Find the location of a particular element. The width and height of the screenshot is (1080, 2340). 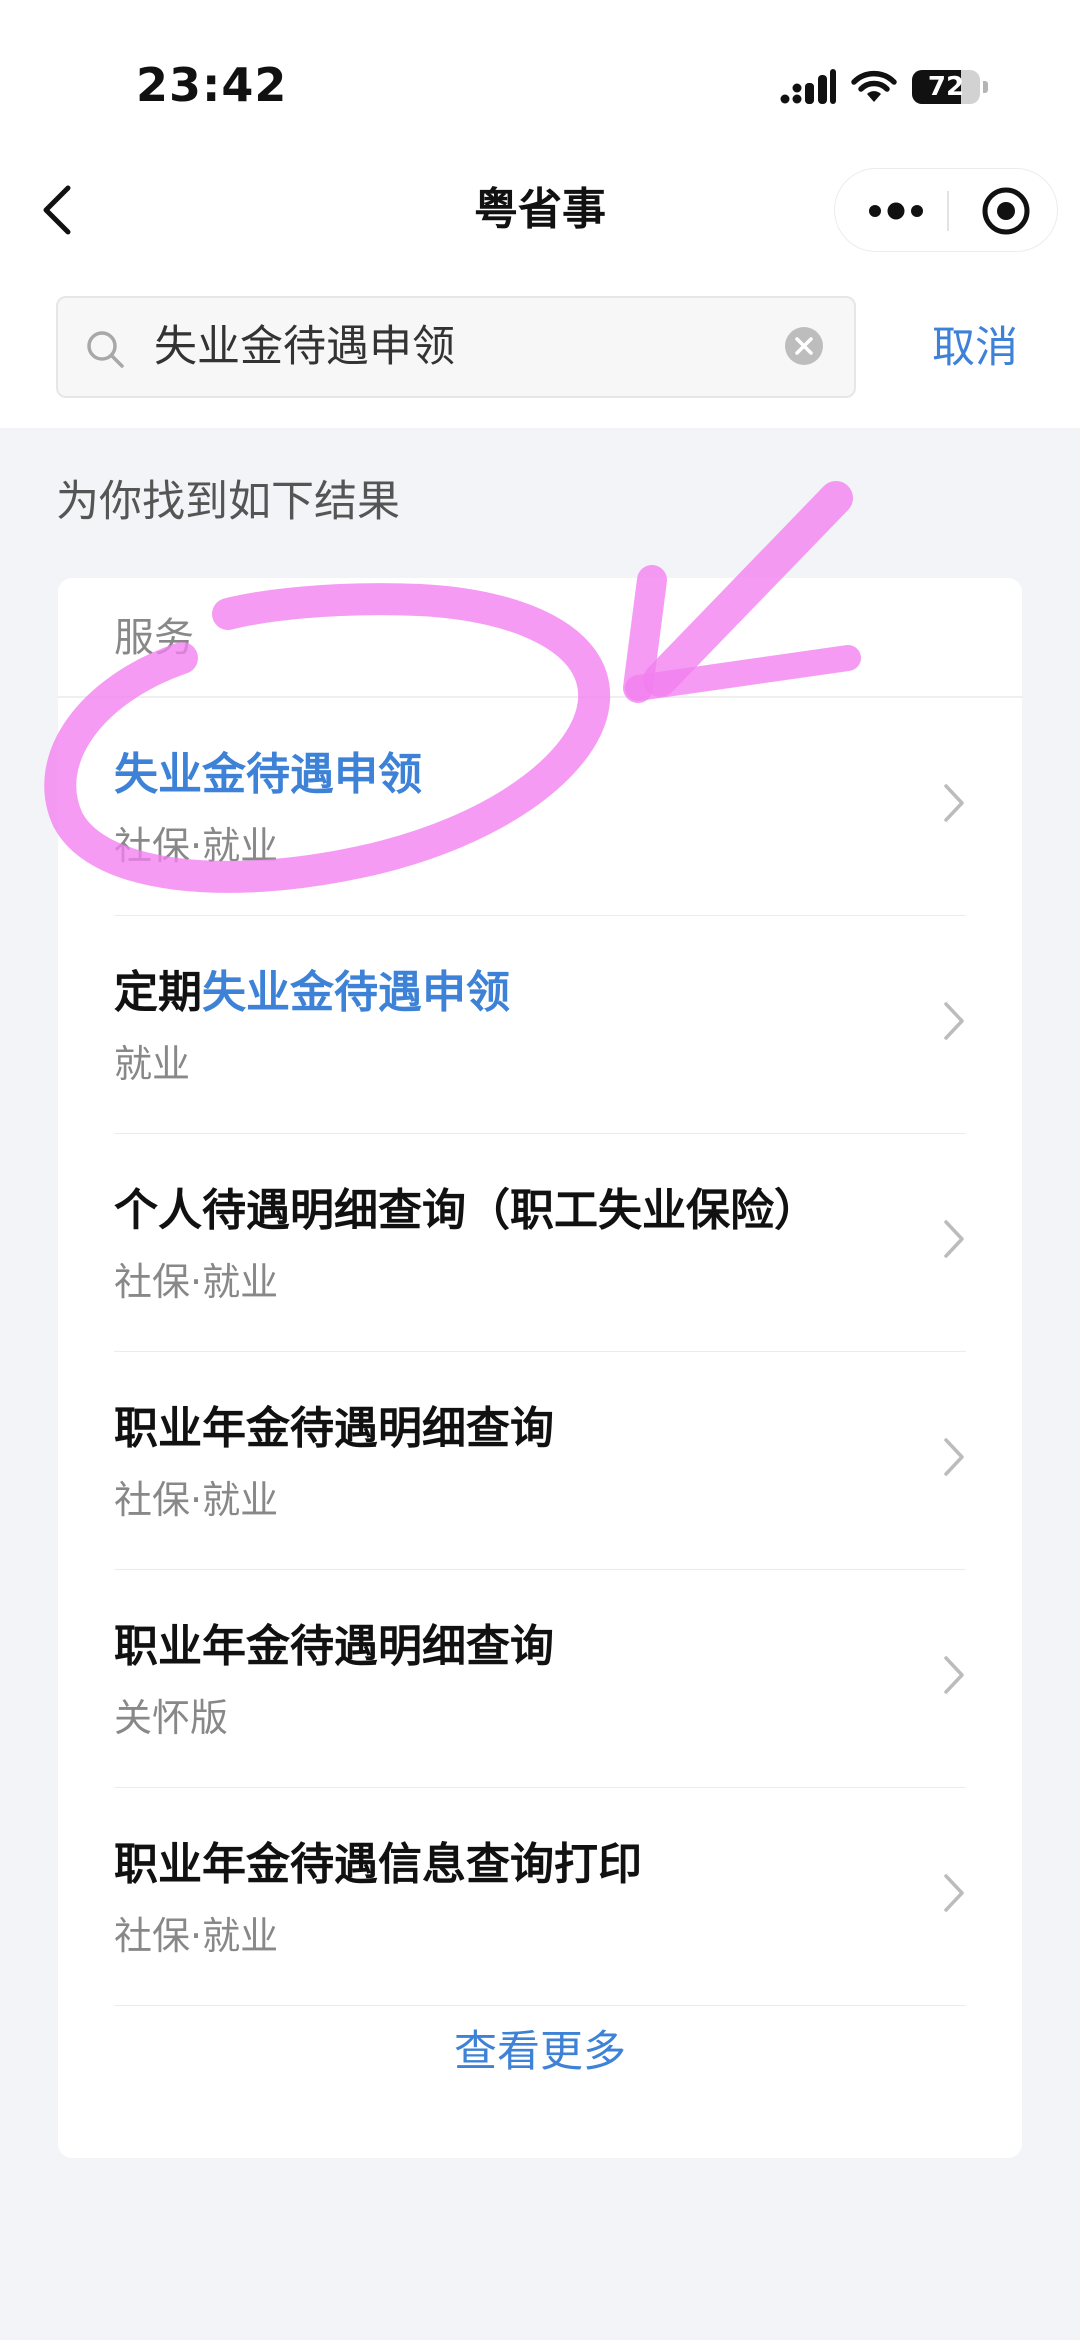

capsule-divider is located at coordinates (948, 211).